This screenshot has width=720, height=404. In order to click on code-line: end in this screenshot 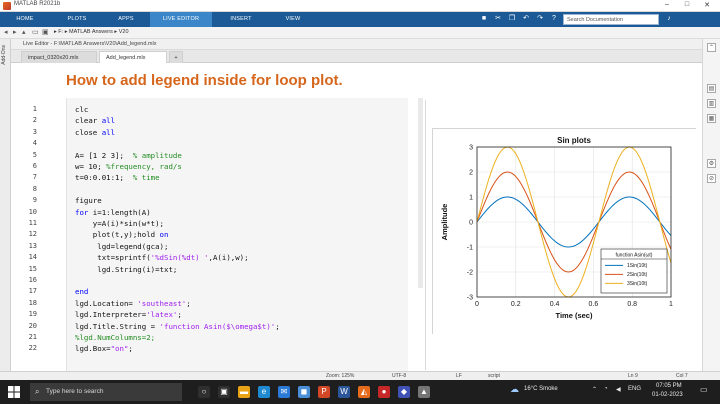, I will do `click(81, 291)`.